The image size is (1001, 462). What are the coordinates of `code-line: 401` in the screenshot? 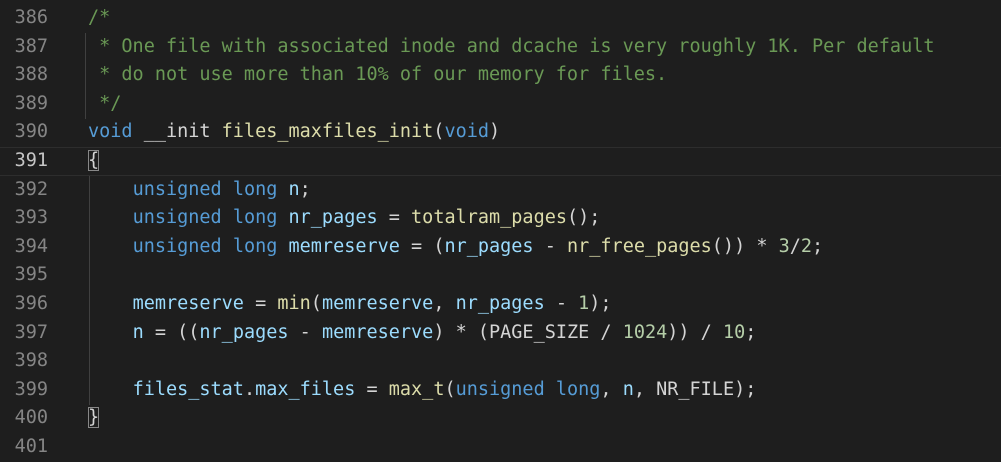 It's located at (500, 447).